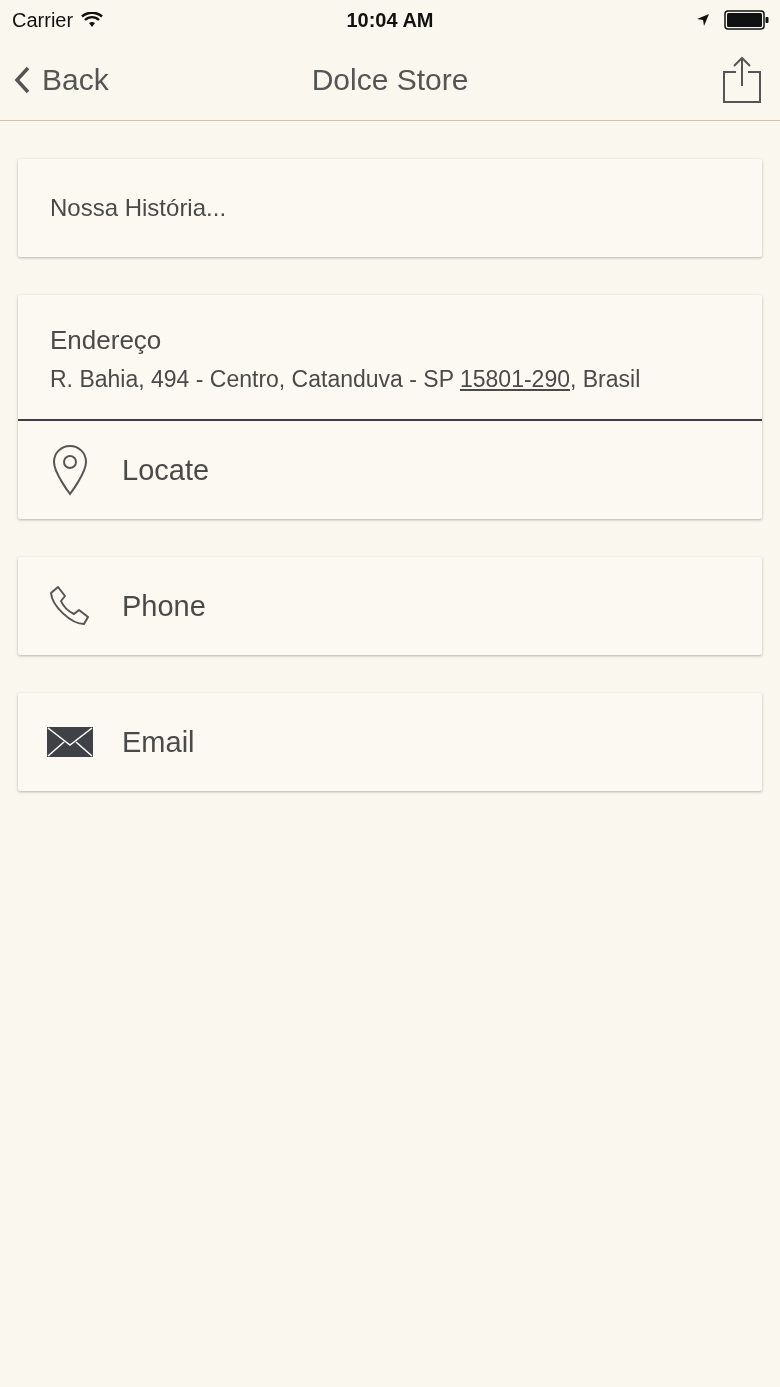 This screenshot has height=1387, width=780. I want to click on postcode-link: 15801-290, so click(514, 379).